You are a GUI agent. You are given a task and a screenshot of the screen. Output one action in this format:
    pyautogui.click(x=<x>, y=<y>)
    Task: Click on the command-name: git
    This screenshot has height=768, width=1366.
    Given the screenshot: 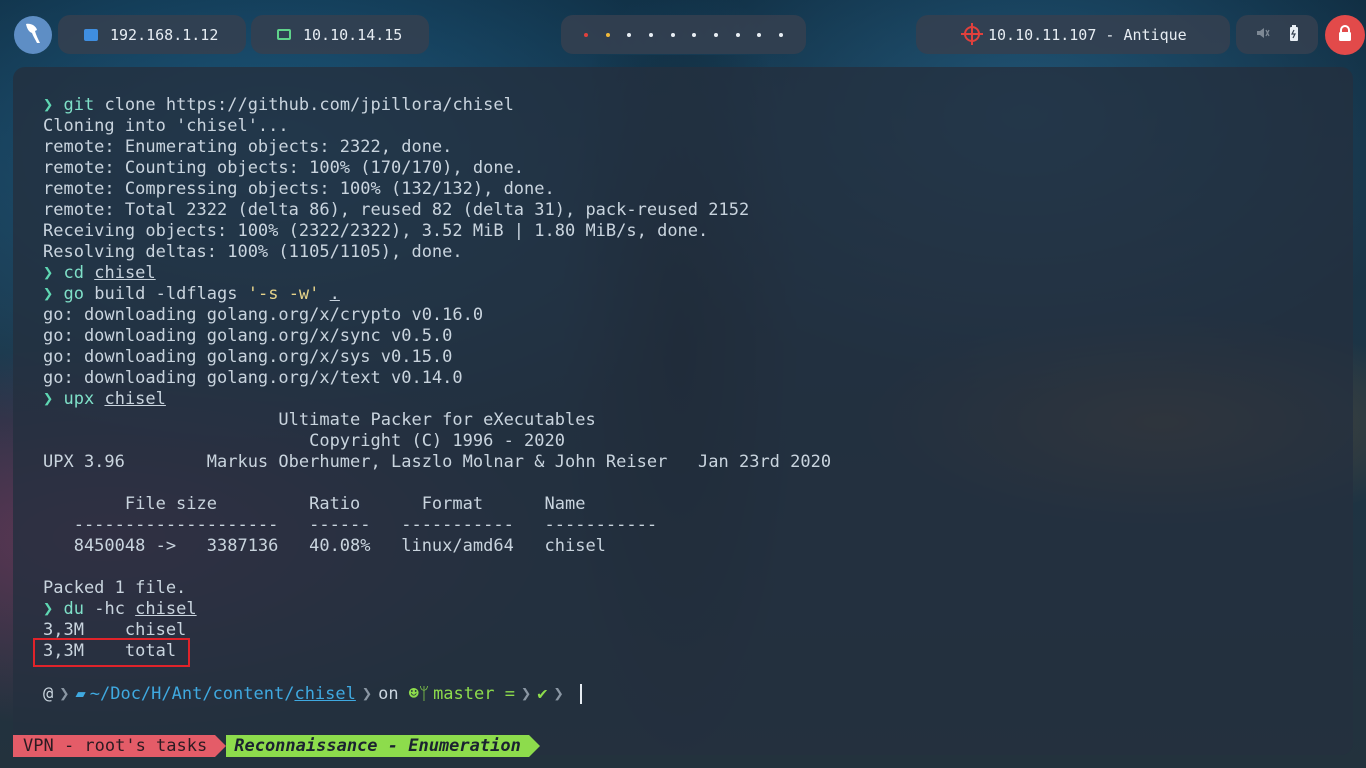 What is the action you would take?
    pyautogui.click(x=79, y=105)
    